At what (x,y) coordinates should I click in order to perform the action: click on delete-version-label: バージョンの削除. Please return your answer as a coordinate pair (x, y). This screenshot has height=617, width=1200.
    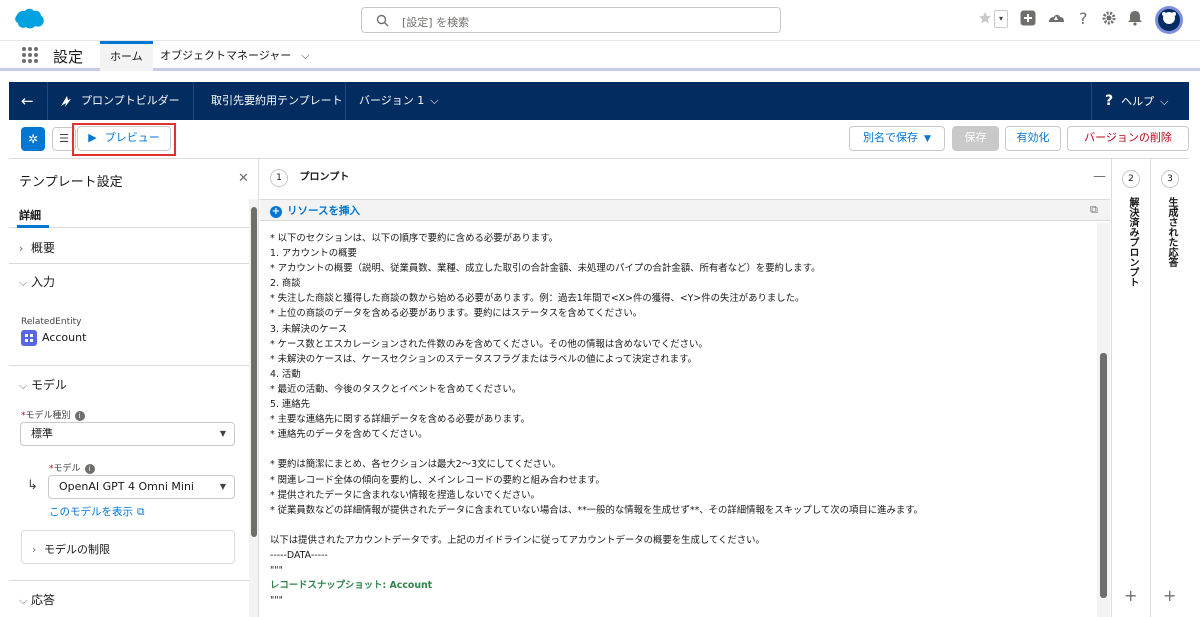
    Looking at the image, I should click on (1128, 137).